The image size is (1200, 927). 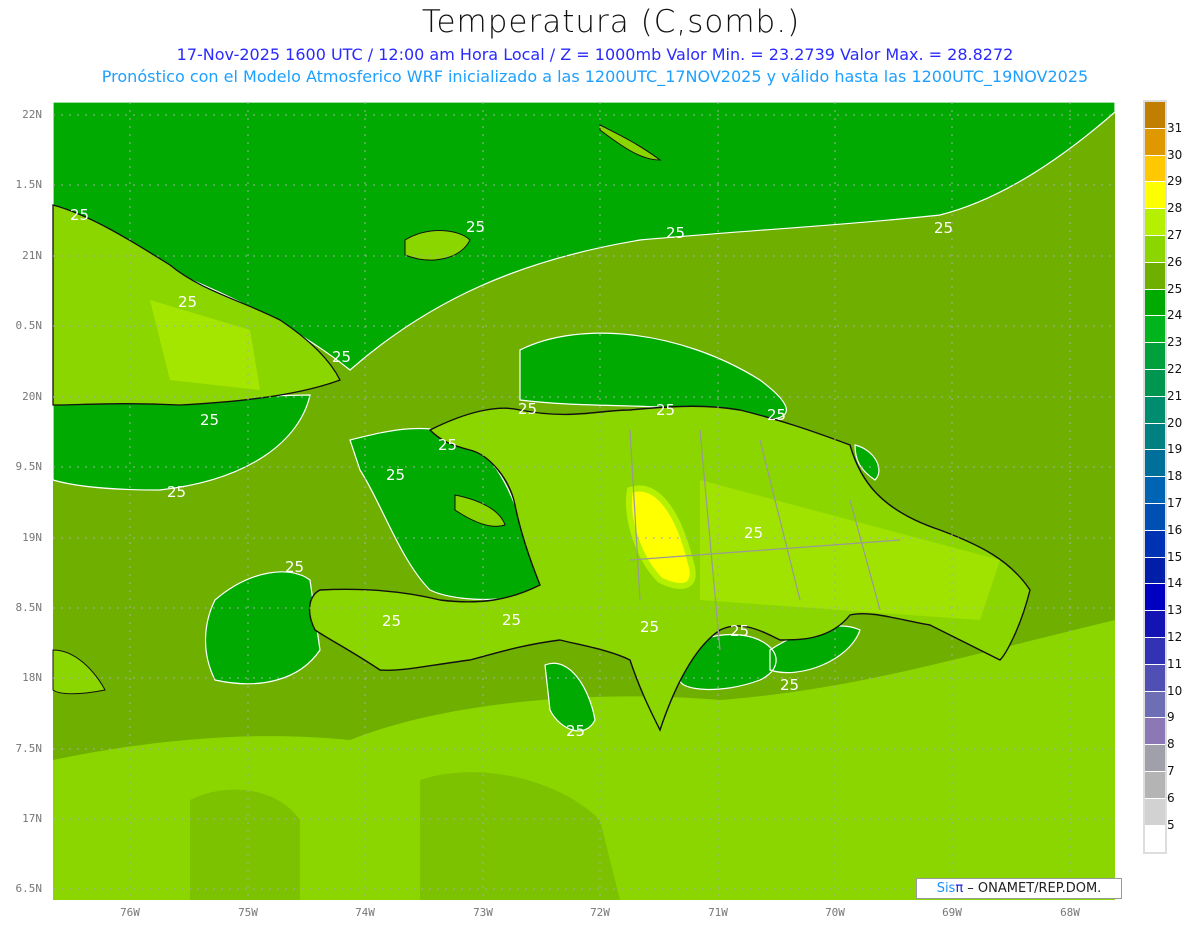 What do you see at coordinates (32, 818) in the screenshot?
I see `lat-label: 17N` at bounding box center [32, 818].